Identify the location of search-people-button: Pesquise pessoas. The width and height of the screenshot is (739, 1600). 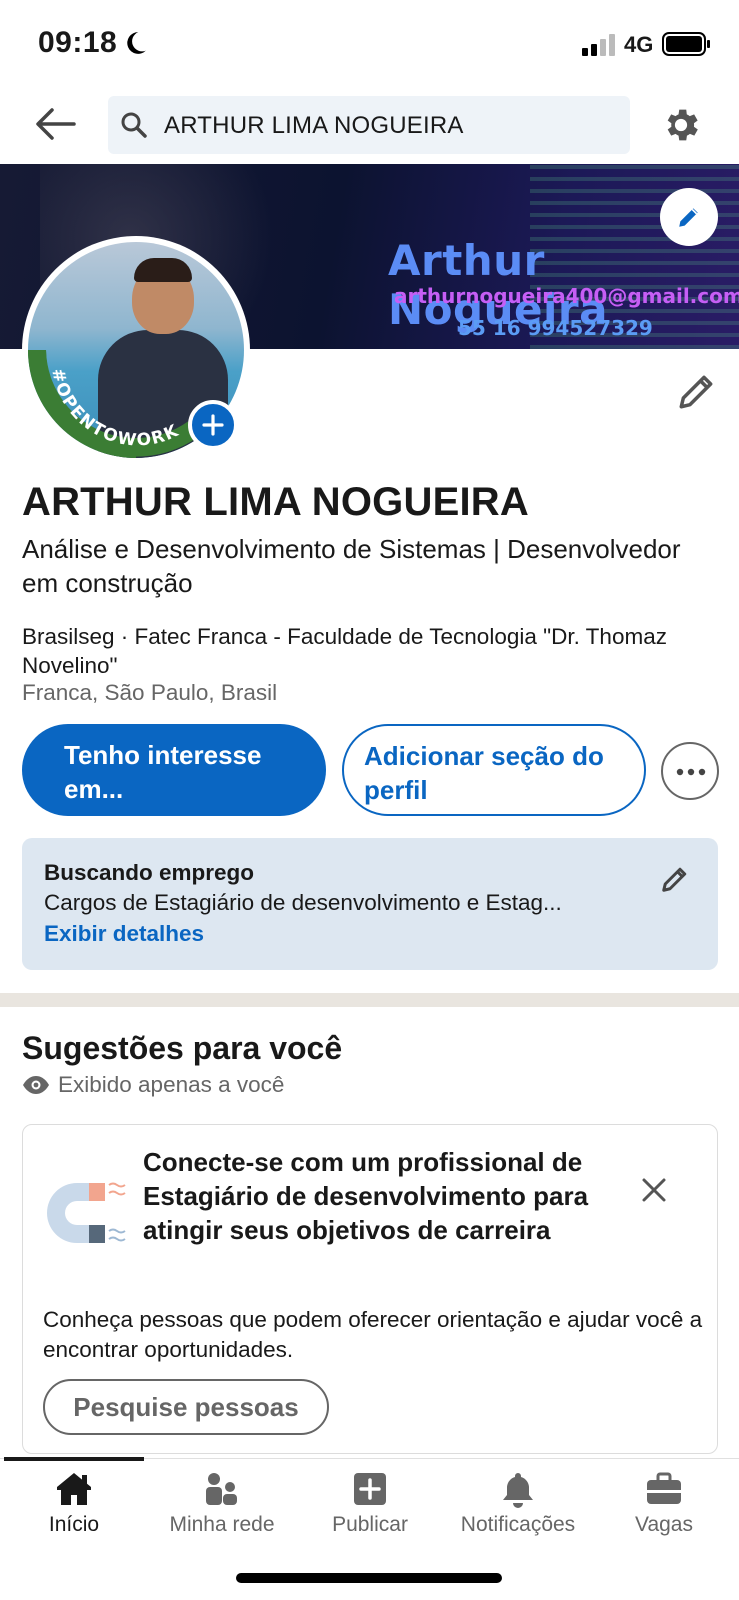
(186, 1407).